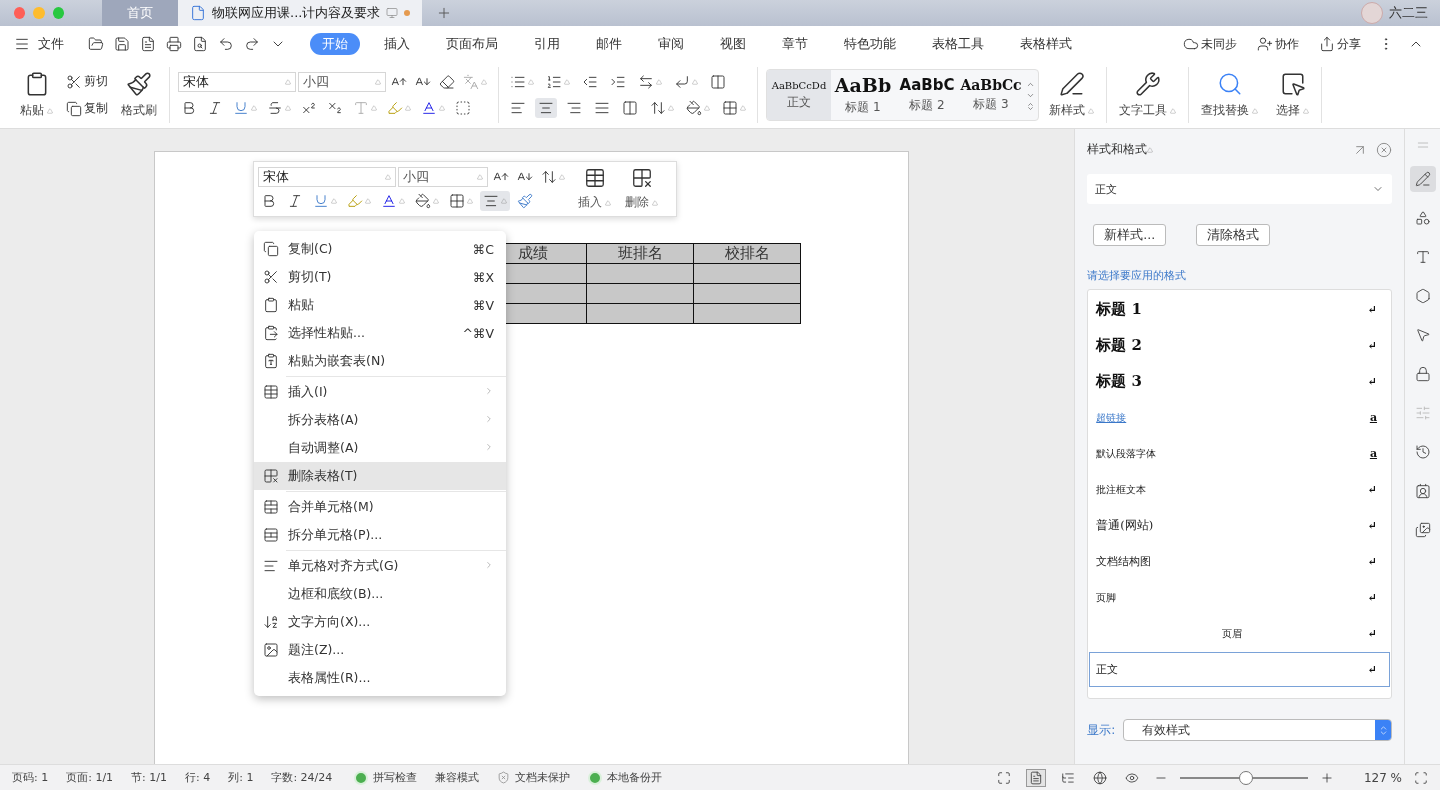 Image resolution: width=1440 pixels, height=790 pixels. What do you see at coordinates (300, 13) in the screenshot?
I see `window-tab: 物联网应用课...计内容及要求` at bounding box center [300, 13].